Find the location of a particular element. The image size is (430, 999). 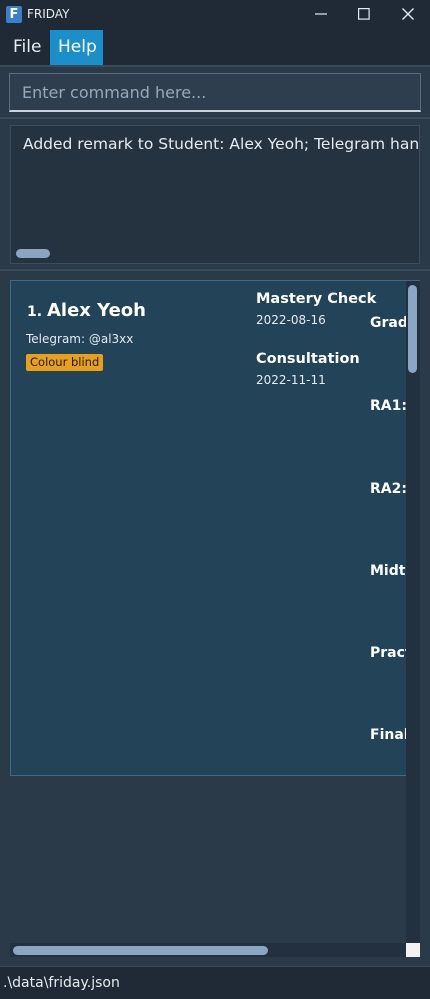

grade-label: RA2: is located at coordinates (388, 489).